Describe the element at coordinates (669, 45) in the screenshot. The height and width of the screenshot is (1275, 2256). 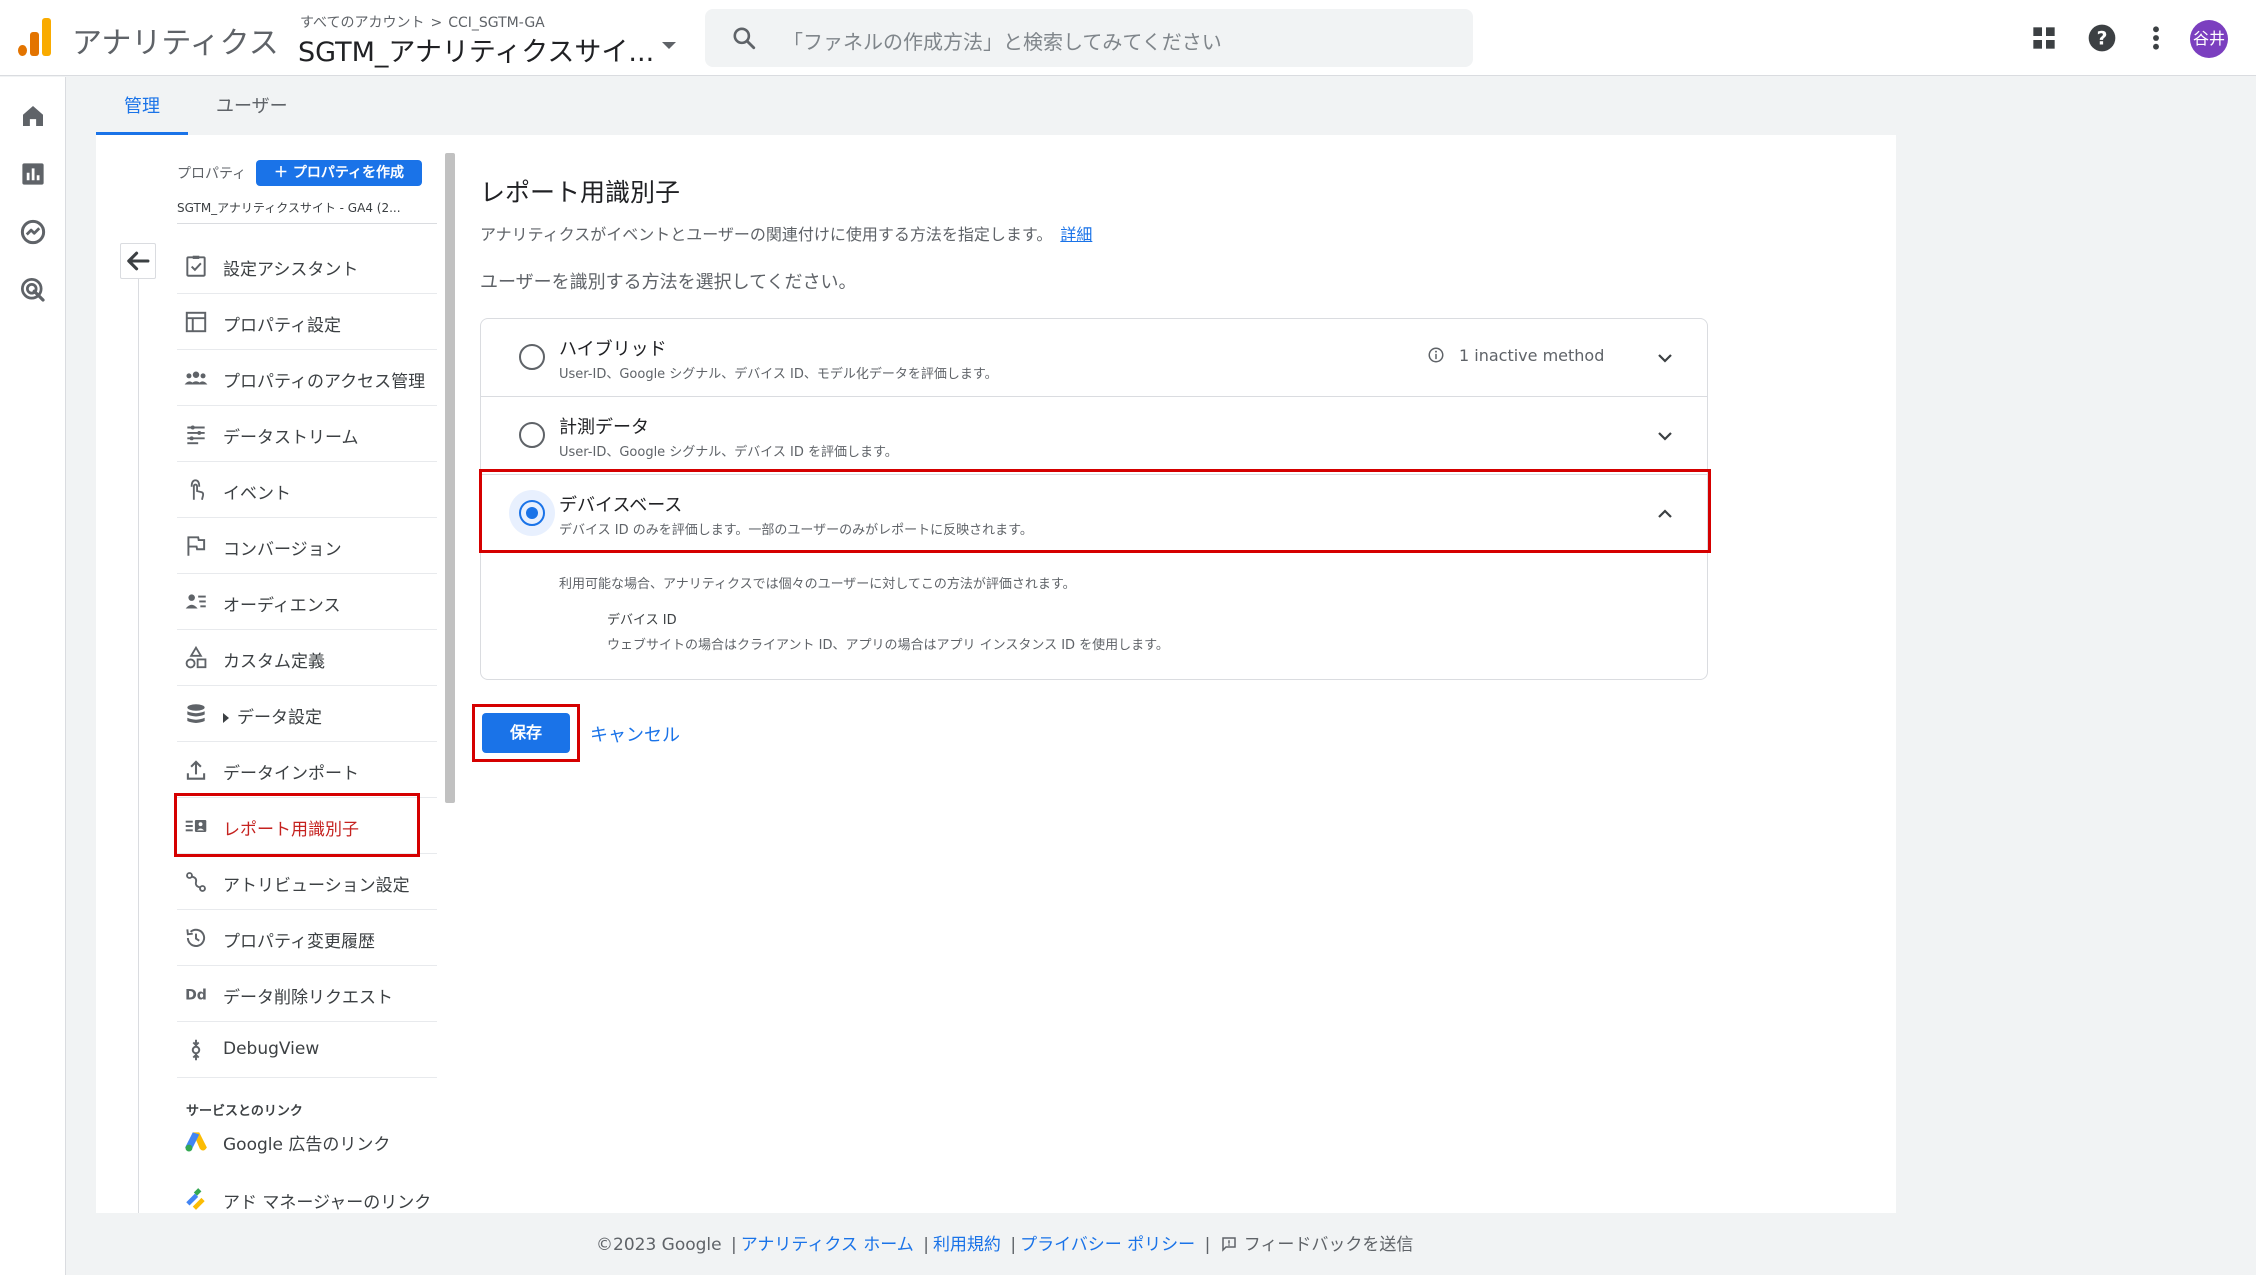
I see `caret-down-icon` at that location.